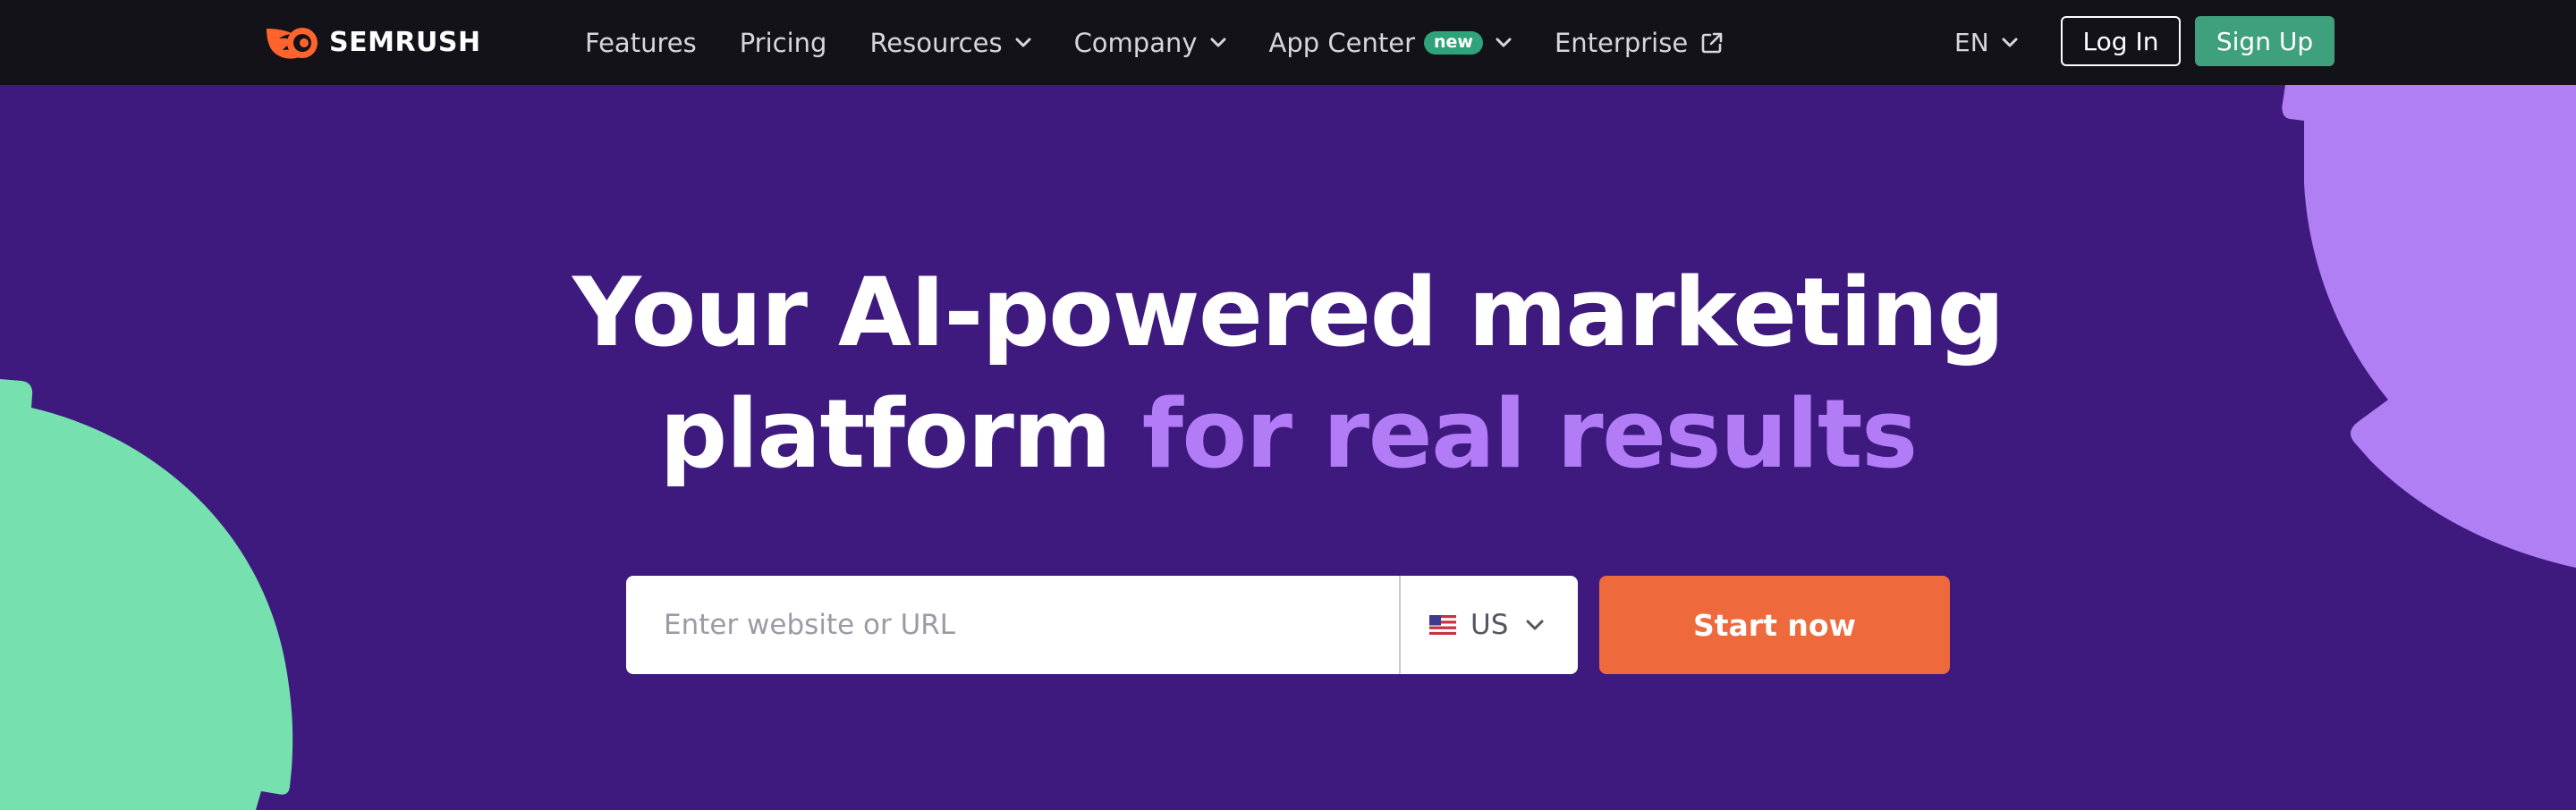 This screenshot has height=810, width=2576. I want to click on language-label: EN, so click(1971, 42).